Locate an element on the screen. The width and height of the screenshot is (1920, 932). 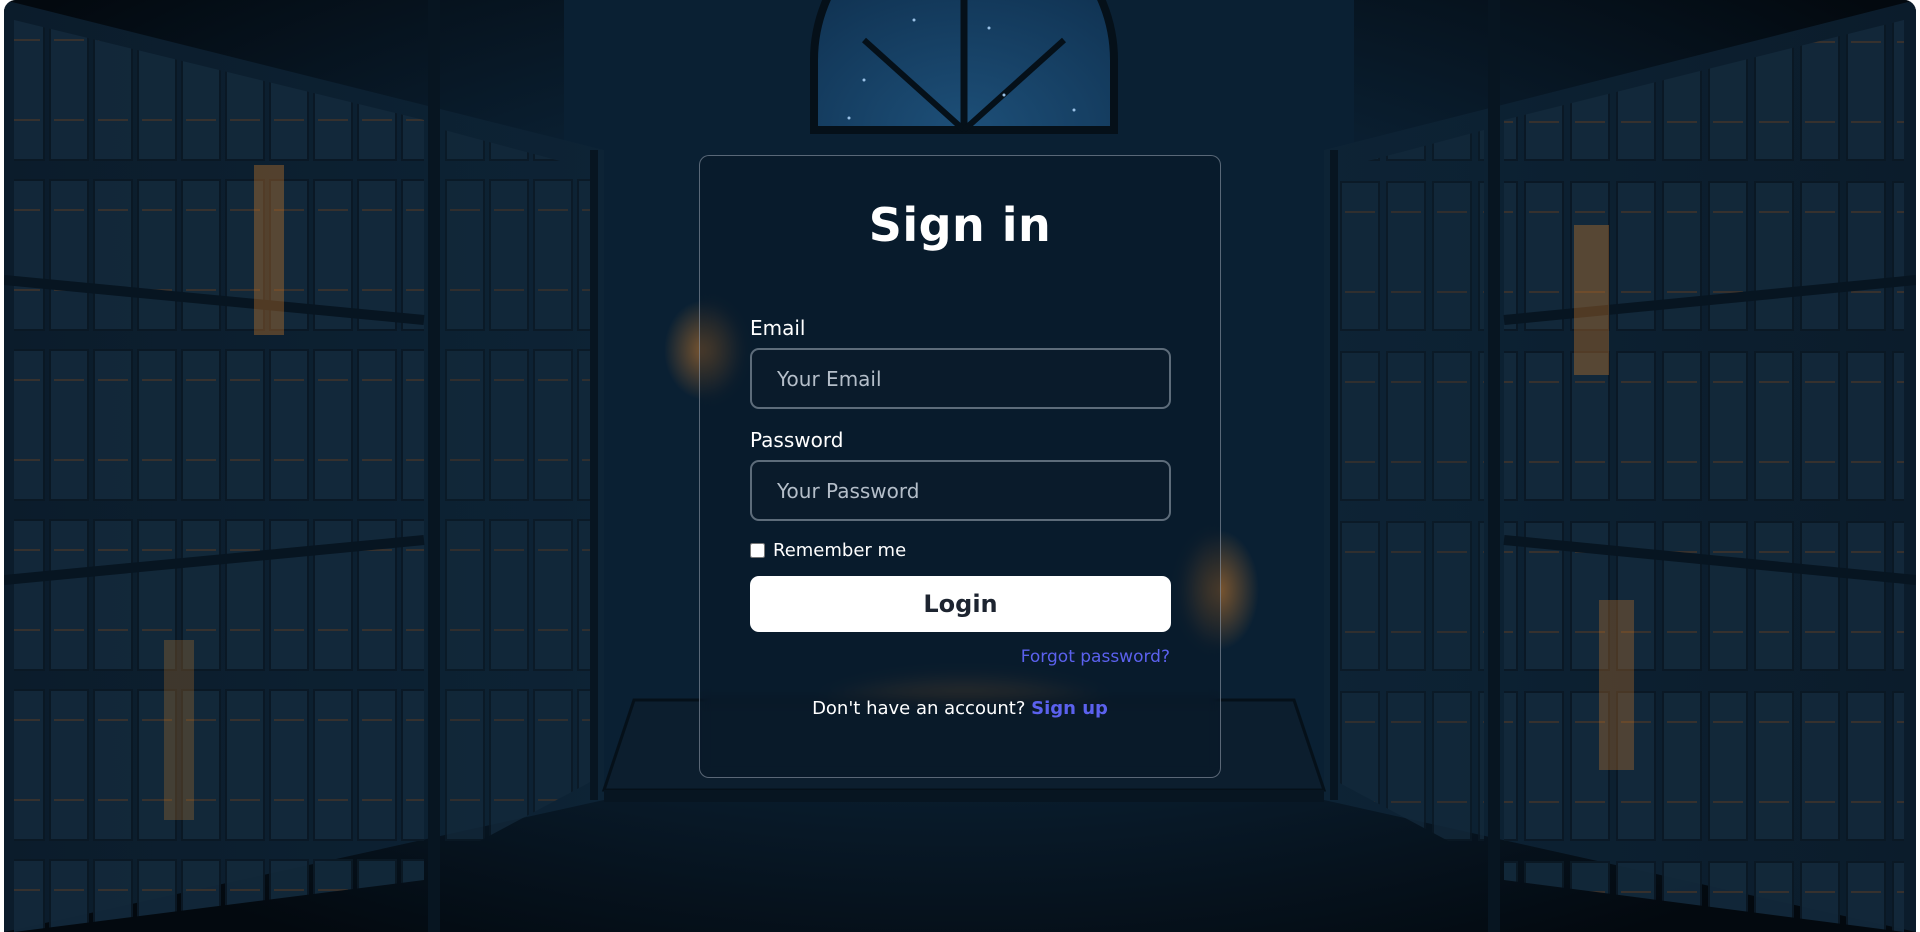
password-label: Password is located at coordinates (797, 440).